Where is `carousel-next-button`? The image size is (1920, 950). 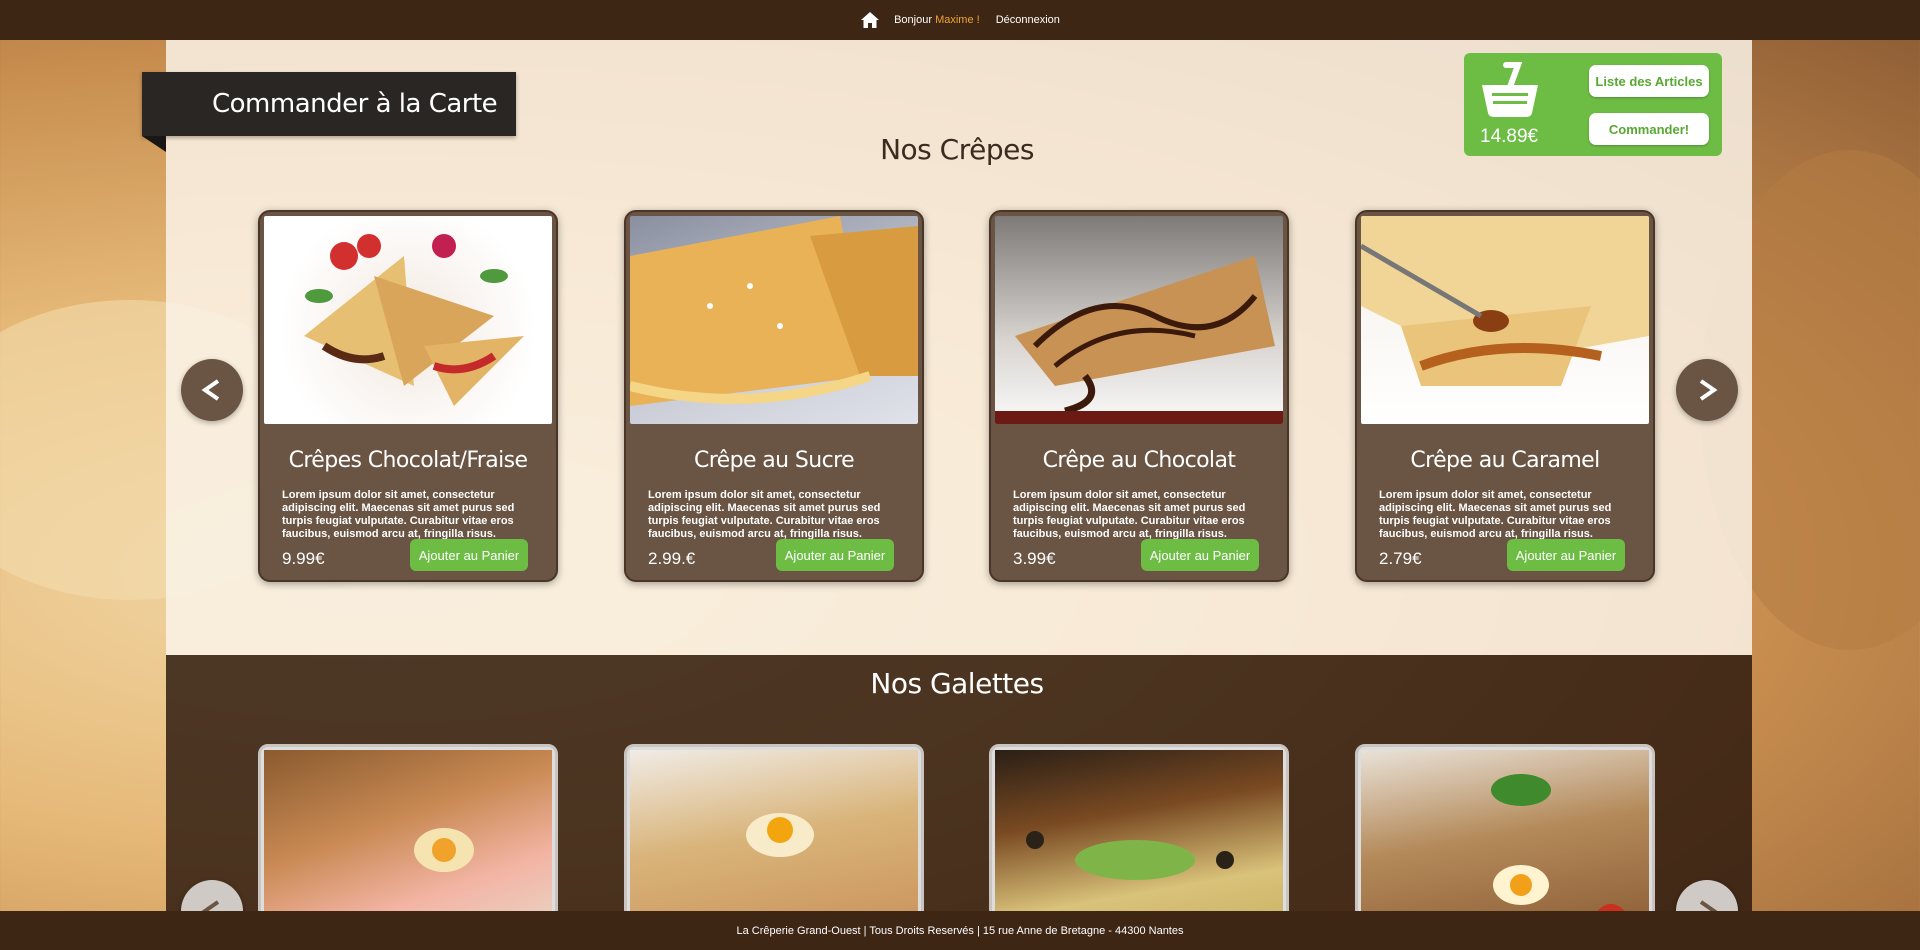 carousel-next-button is located at coordinates (1707, 390).